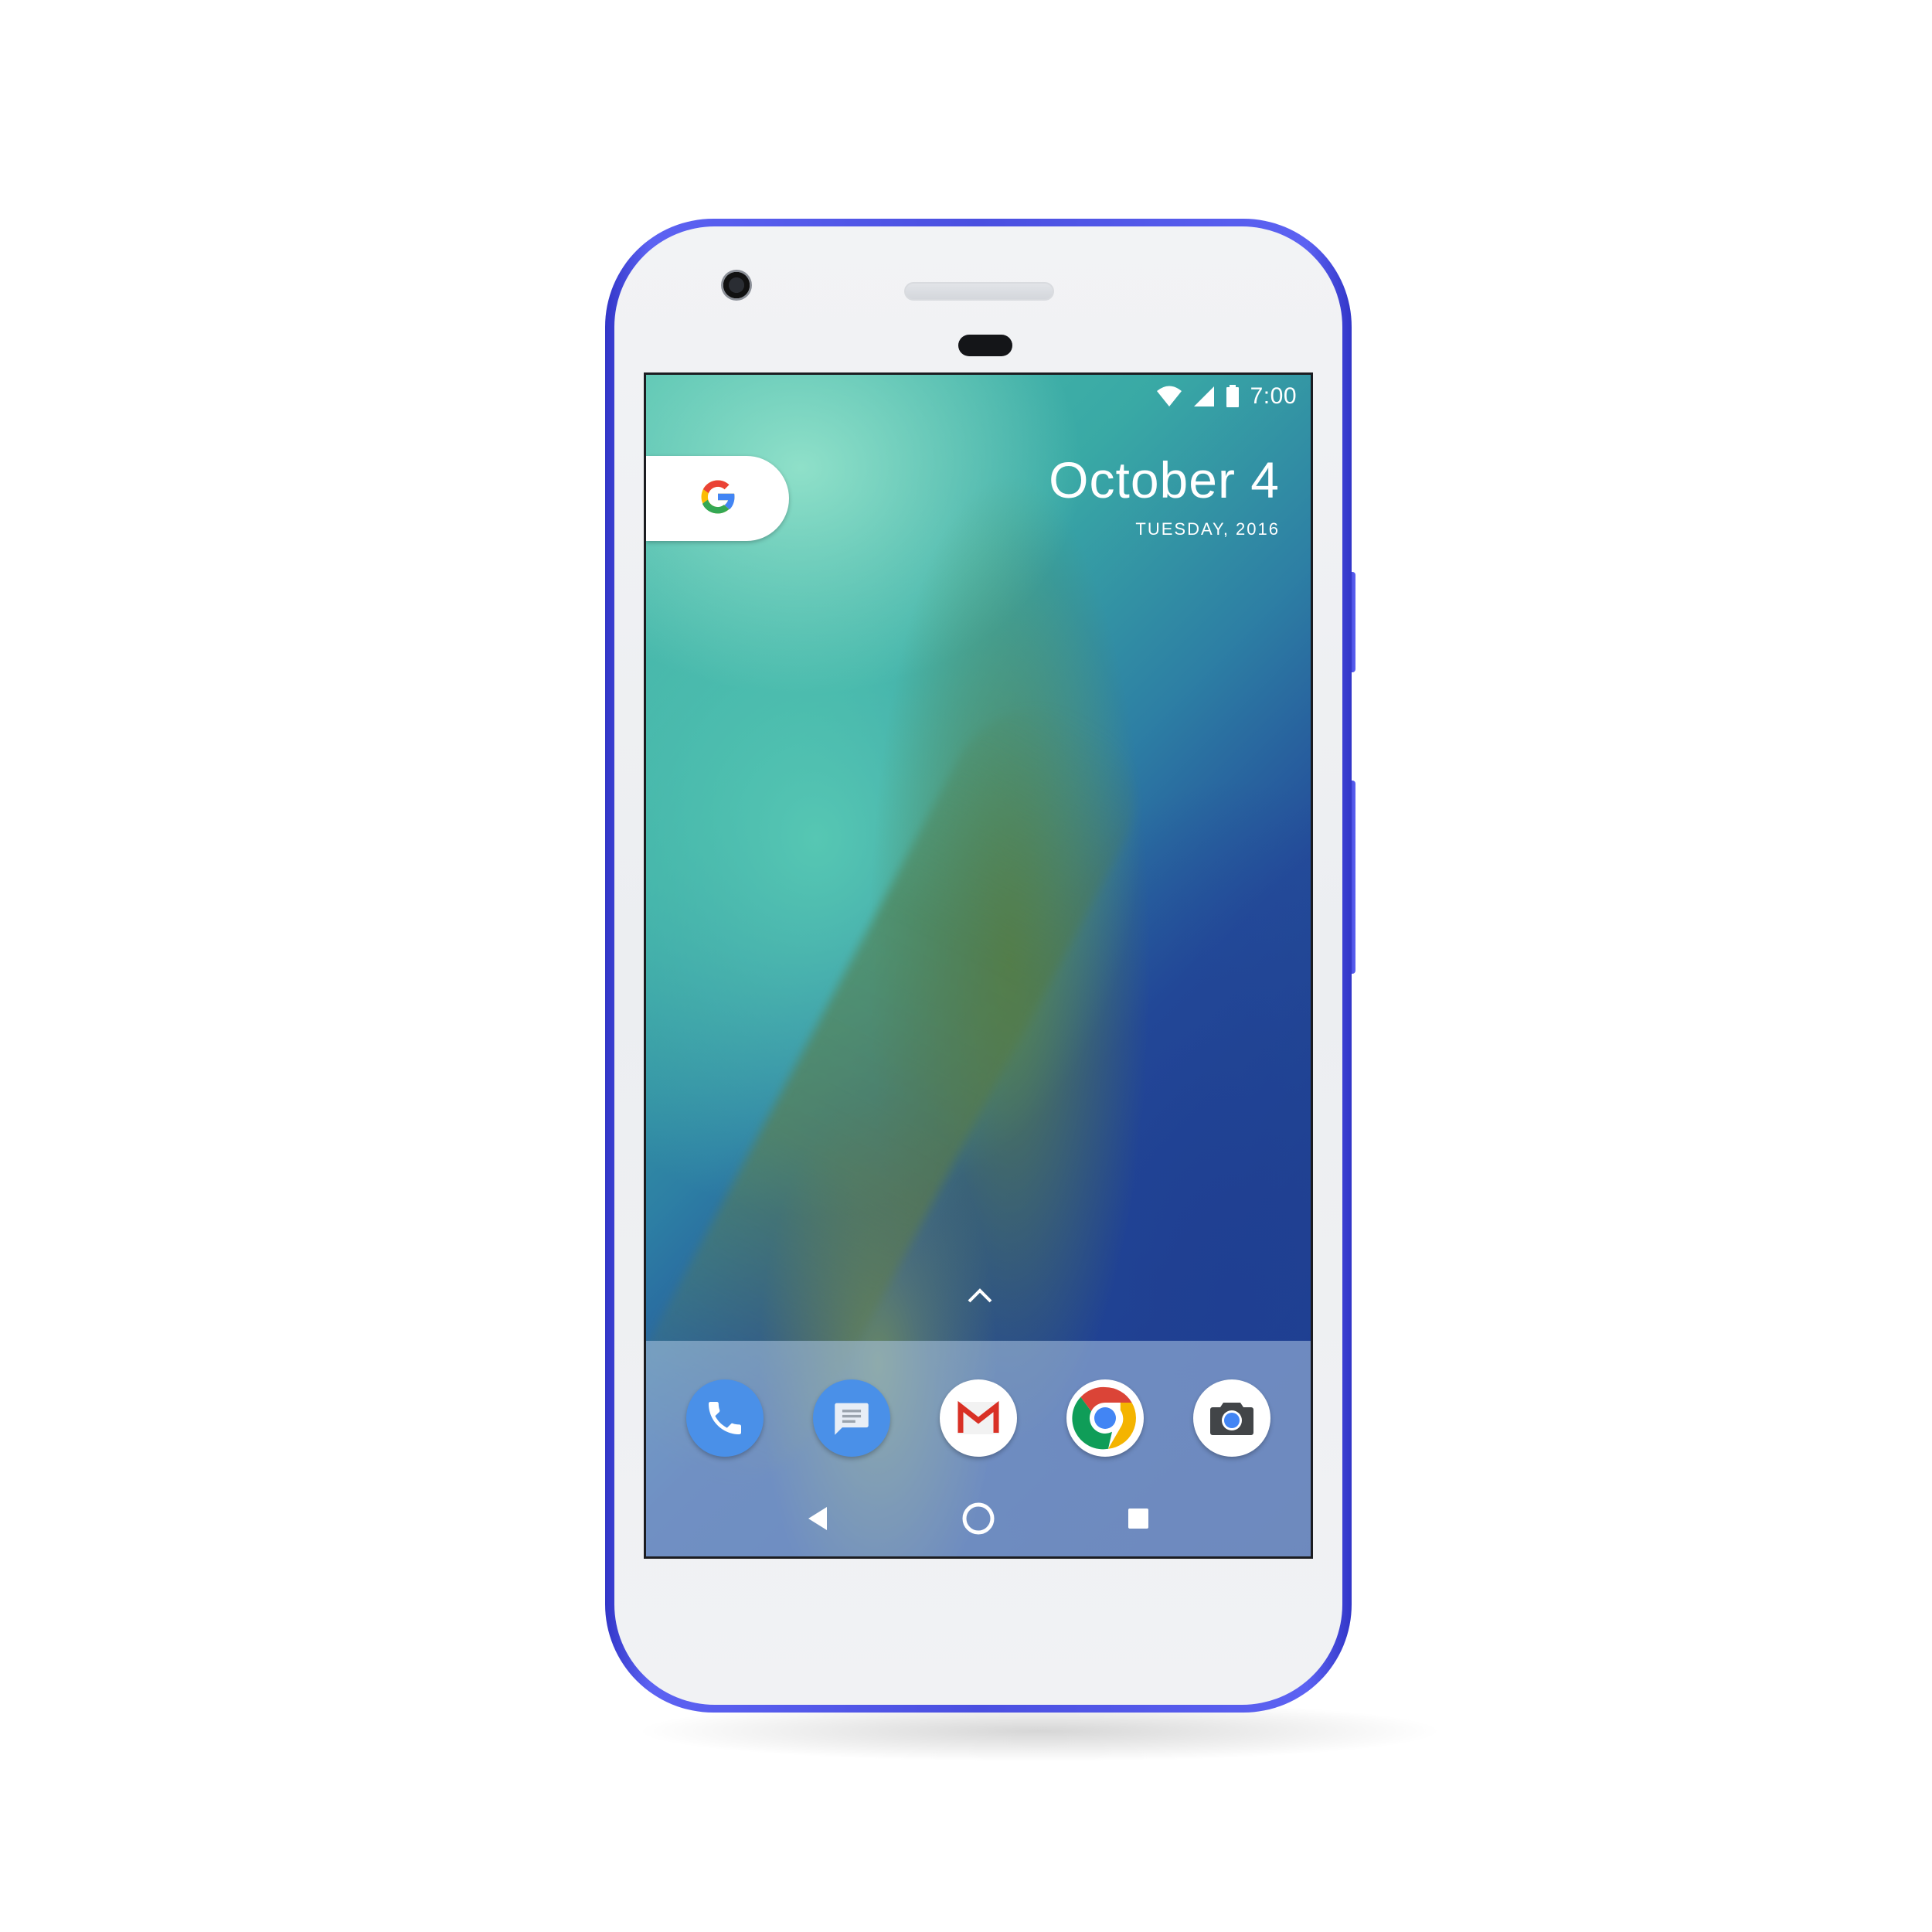  I want to click on cell-signal-icon, so click(1204, 396).